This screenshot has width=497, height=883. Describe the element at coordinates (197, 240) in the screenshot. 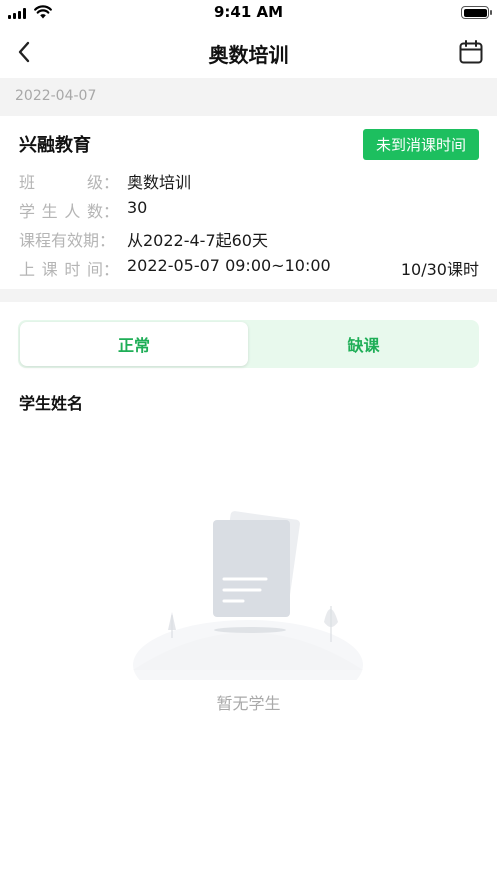

I see `validity-value: 从2022-4-7起60天` at that location.